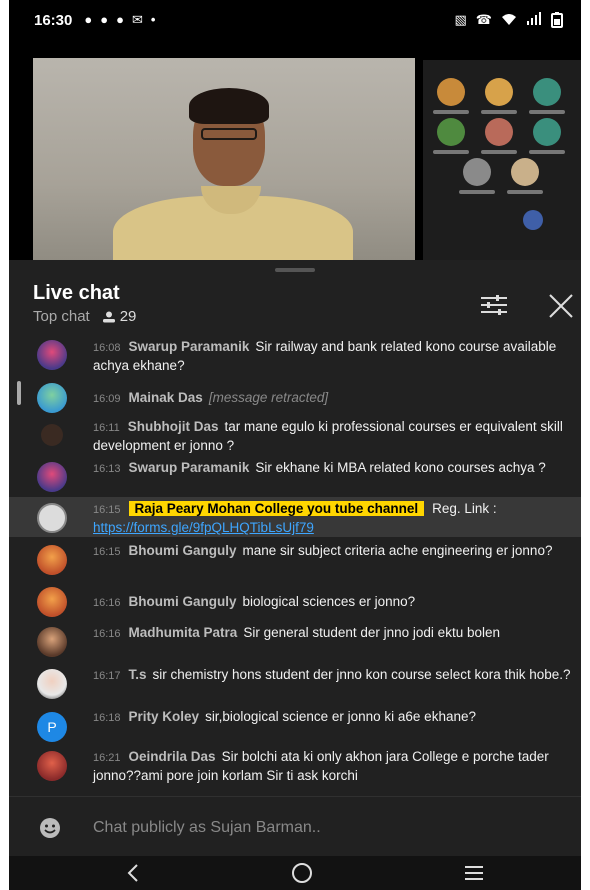 This screenshot has height=890, width=590. Describe the element at coordinates (107, 399) in the screenshot. I see `message-time: 16:09` at that location.